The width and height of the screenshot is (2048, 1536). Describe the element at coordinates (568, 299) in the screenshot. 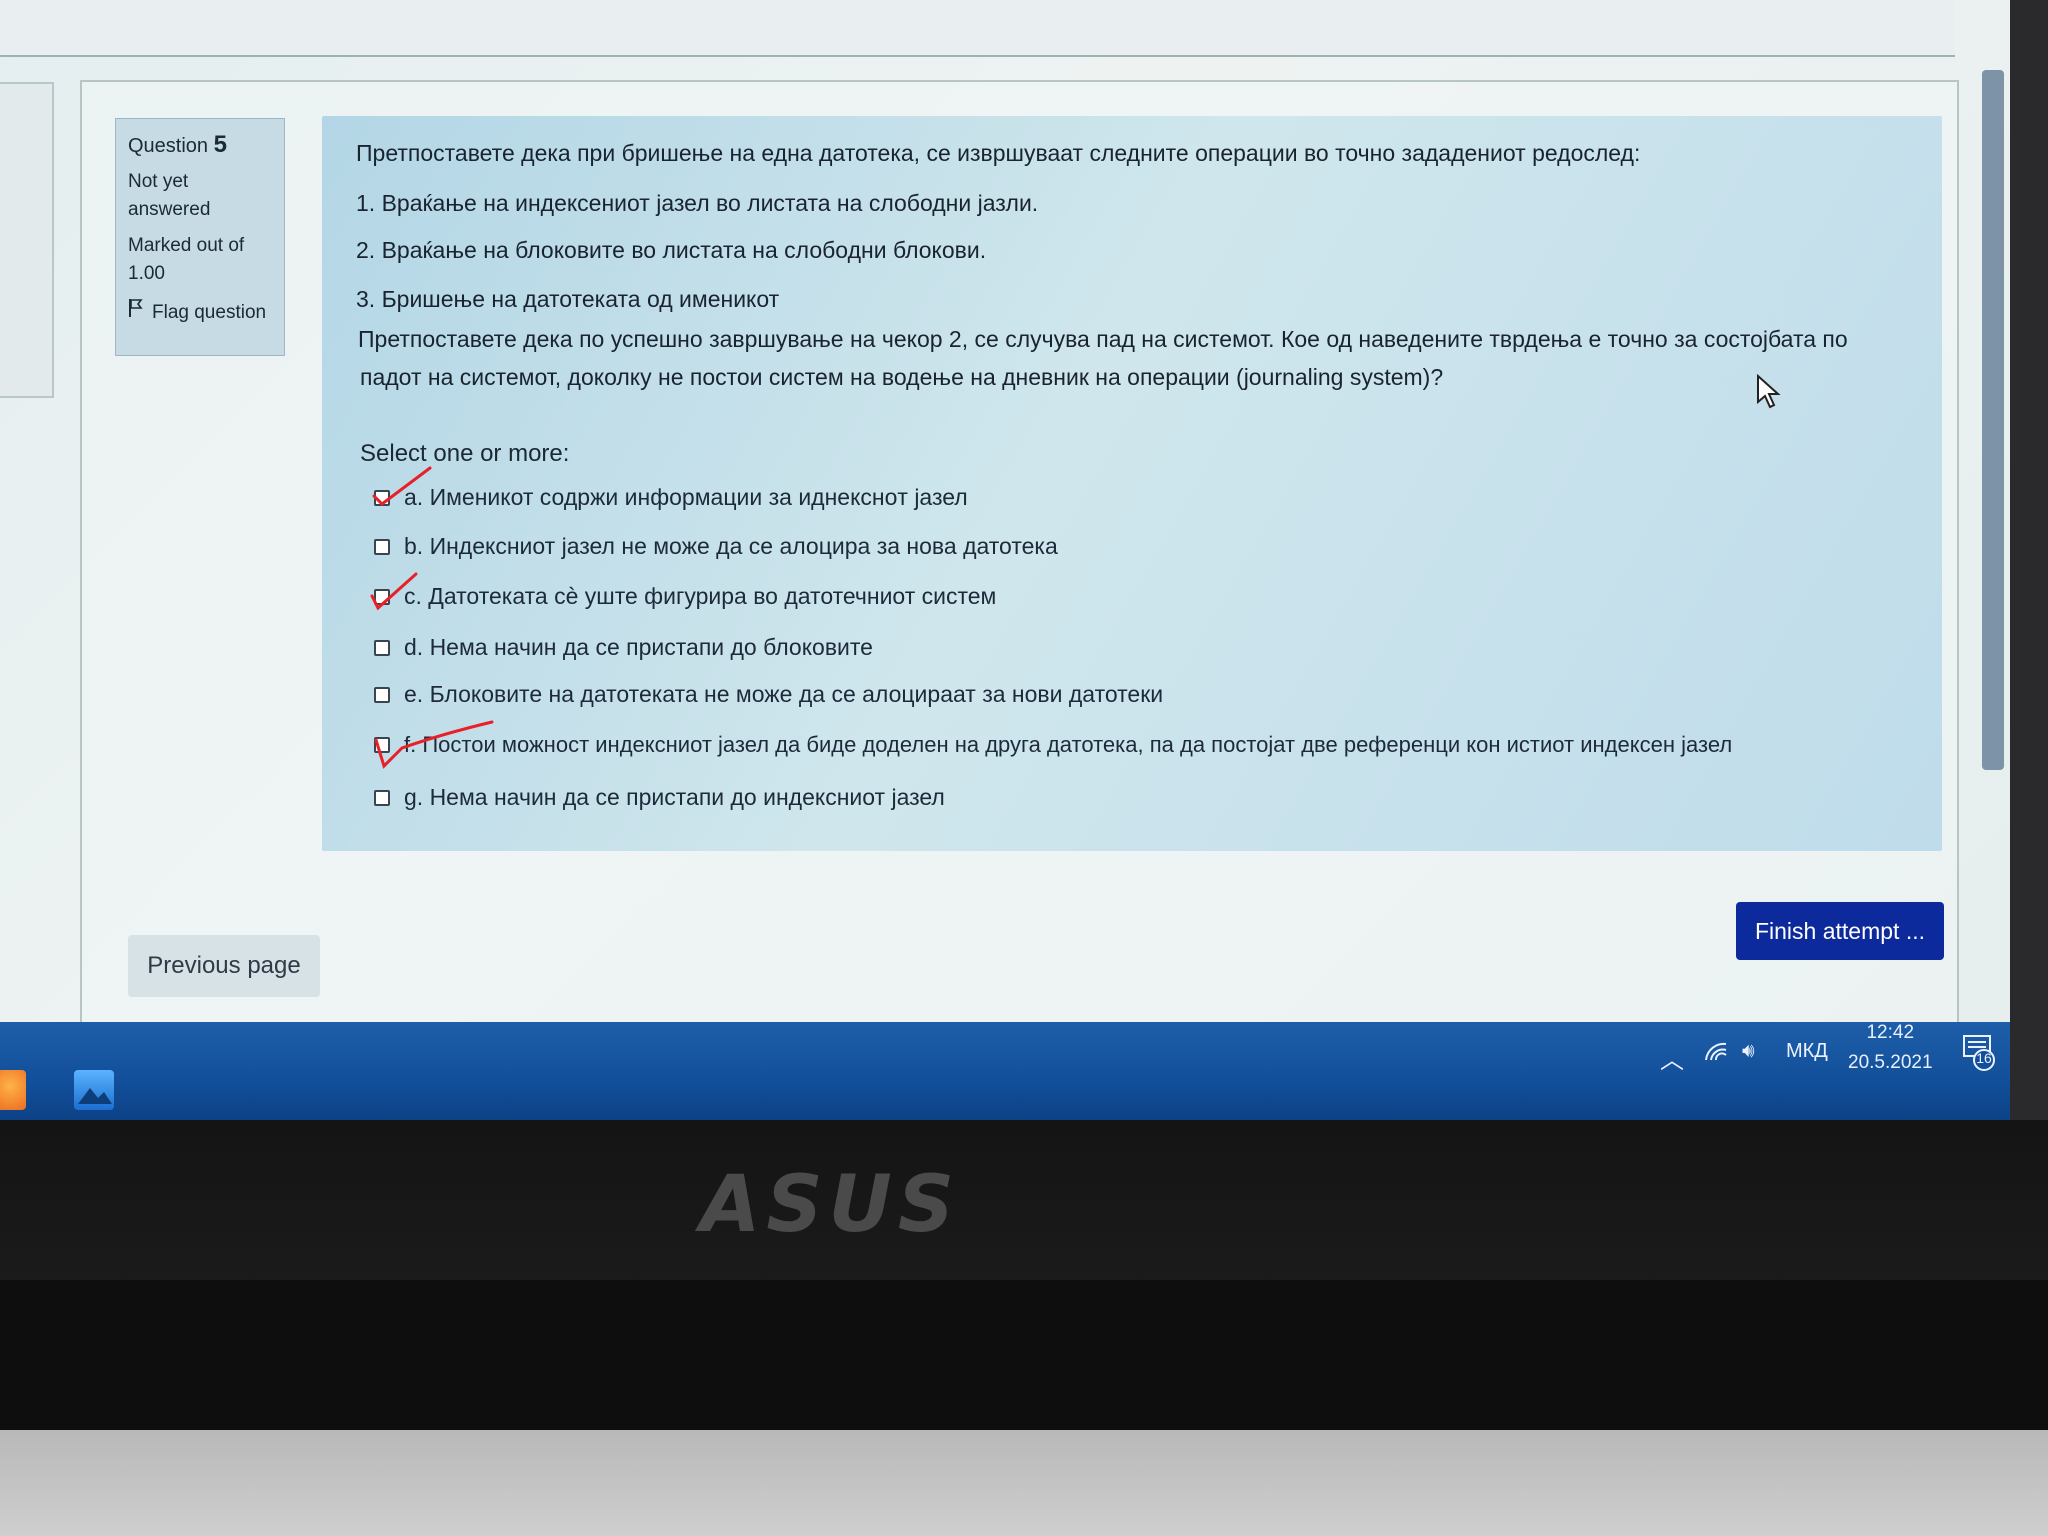

I see `question-step-3: 3. Бришење на датотеката од имeникот` at that location.